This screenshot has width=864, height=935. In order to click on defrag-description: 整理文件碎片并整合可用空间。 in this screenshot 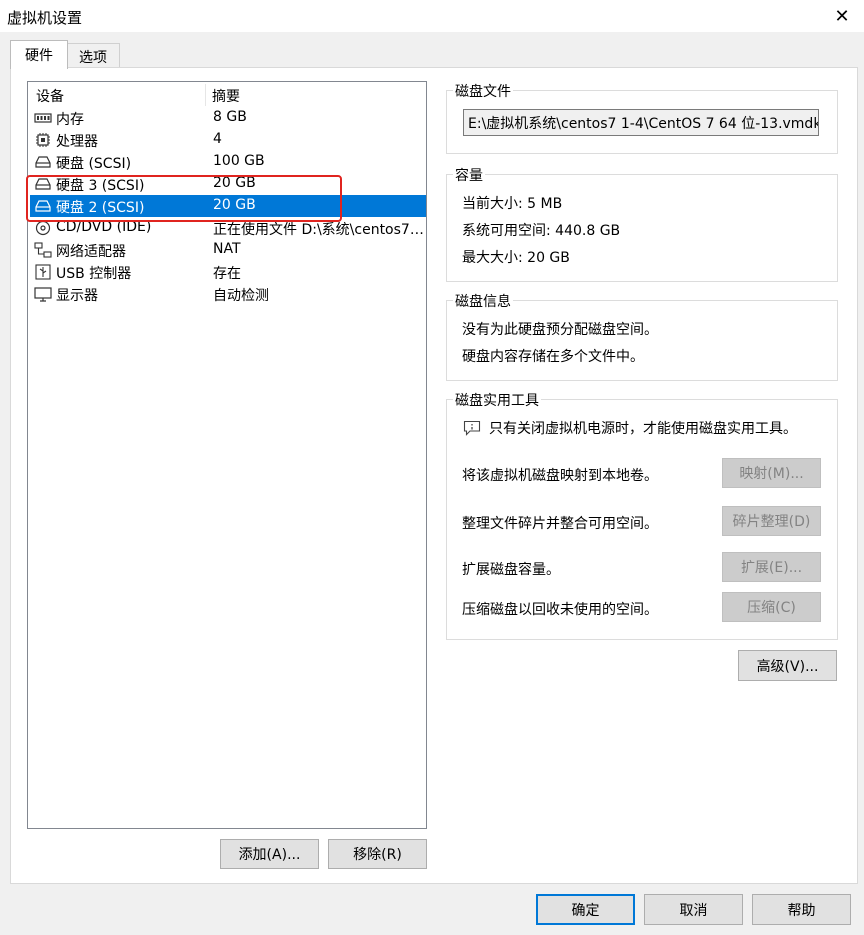, I will do `click(560, 524)`.